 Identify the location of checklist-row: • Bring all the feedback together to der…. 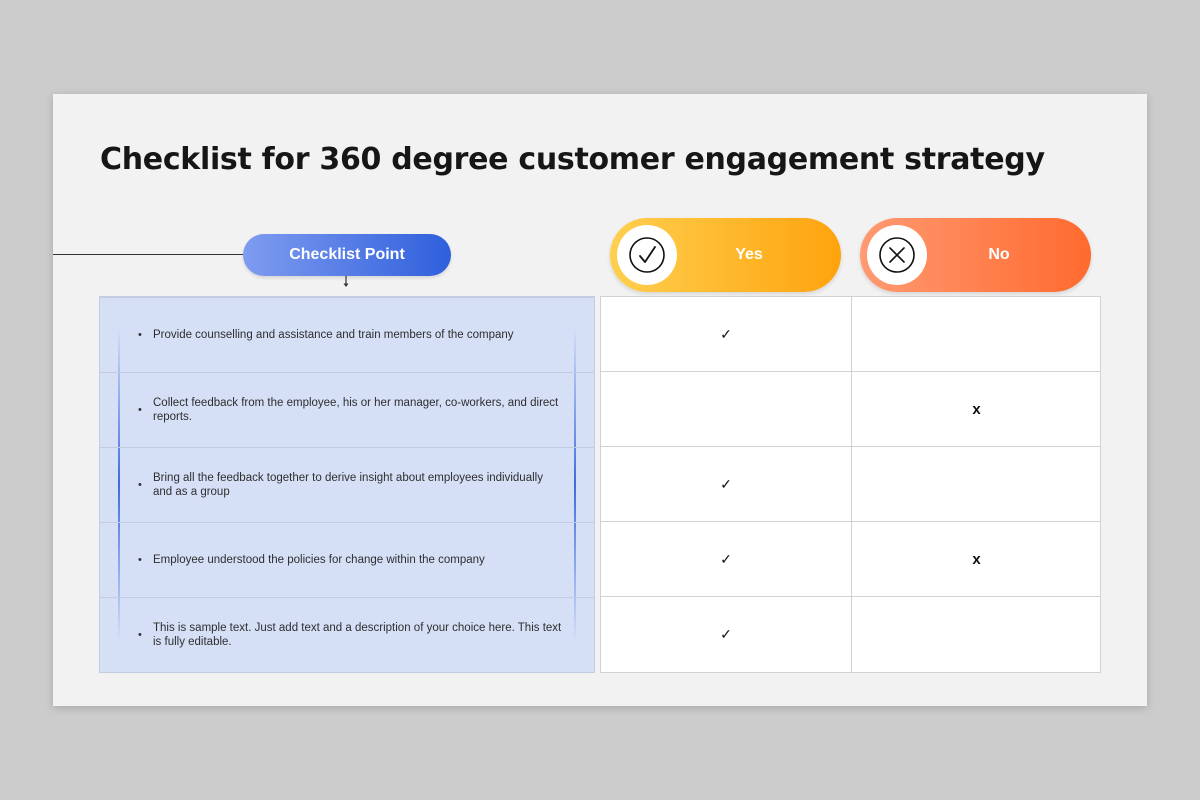
(347, 484).